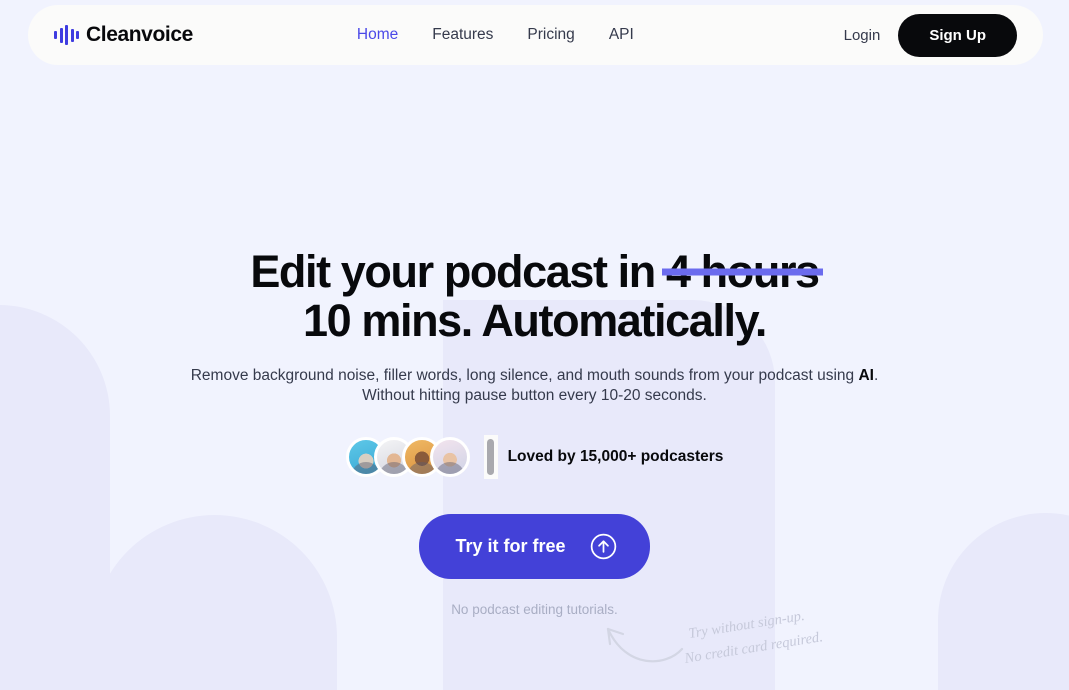  What do you see at coordinates (66, 35) in the screenshot?
I see `waveform-icon` at bounding box center [66, 35].